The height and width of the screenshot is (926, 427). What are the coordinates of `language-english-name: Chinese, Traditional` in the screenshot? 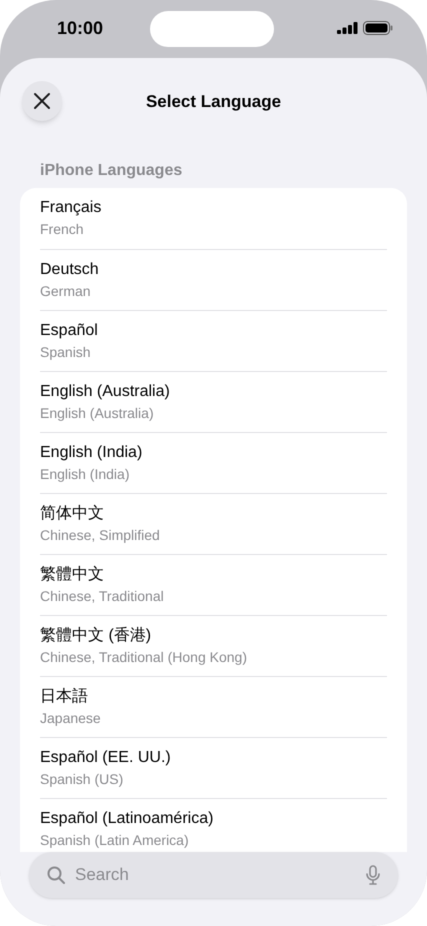 It's located at (102, 596).